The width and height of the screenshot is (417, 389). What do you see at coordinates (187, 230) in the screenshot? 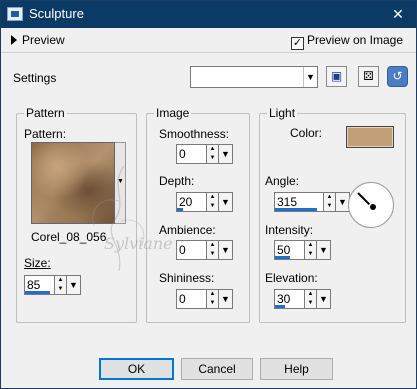
I see `ambience-label: Ambience:` at bounding box center [187, 230].